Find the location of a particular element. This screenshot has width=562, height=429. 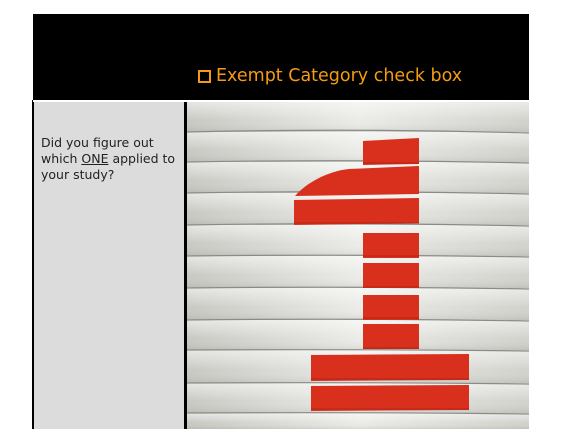

header-right-cell: Exempt Category check box is located at coordinates (358, 57).